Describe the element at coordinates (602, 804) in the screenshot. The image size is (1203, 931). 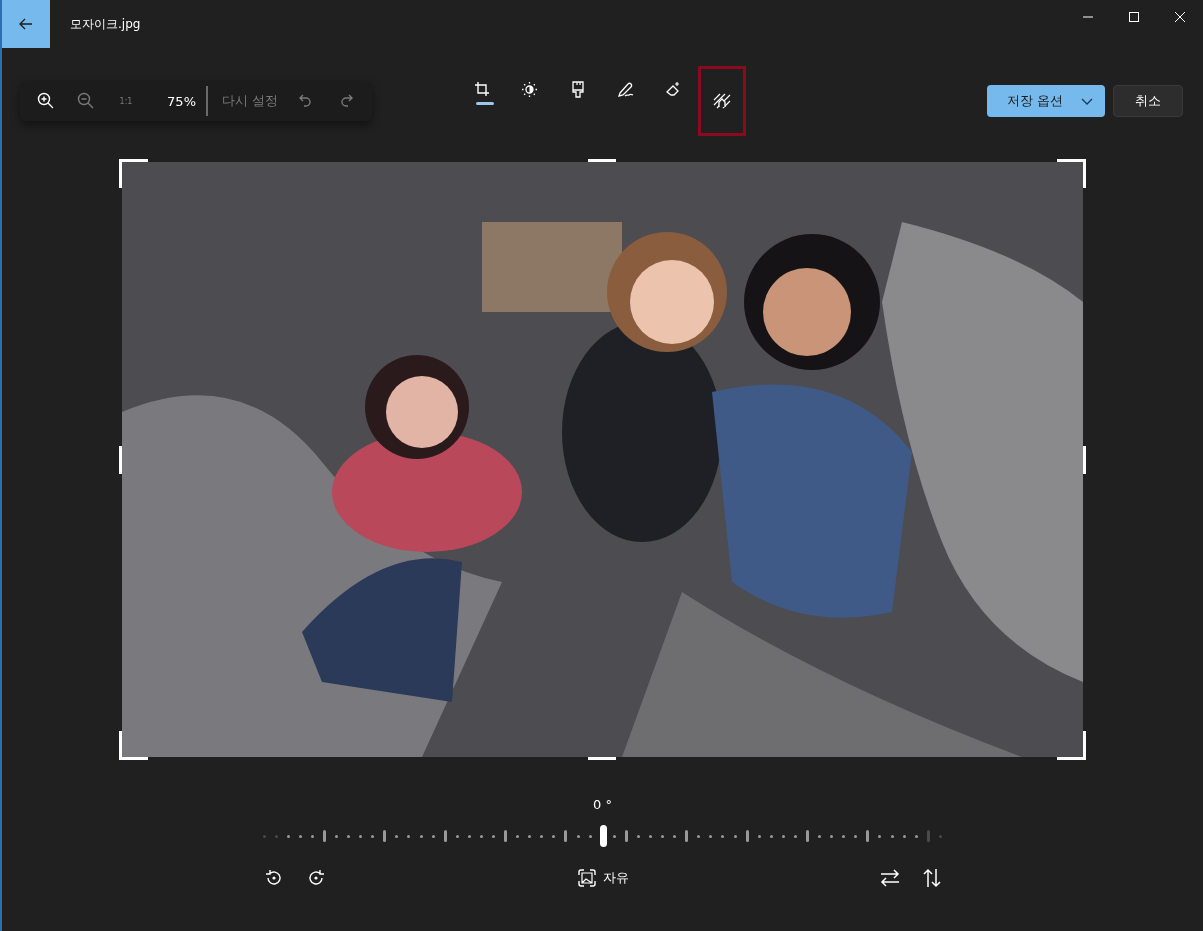
I see `angle-reading: 0 °` at that location.